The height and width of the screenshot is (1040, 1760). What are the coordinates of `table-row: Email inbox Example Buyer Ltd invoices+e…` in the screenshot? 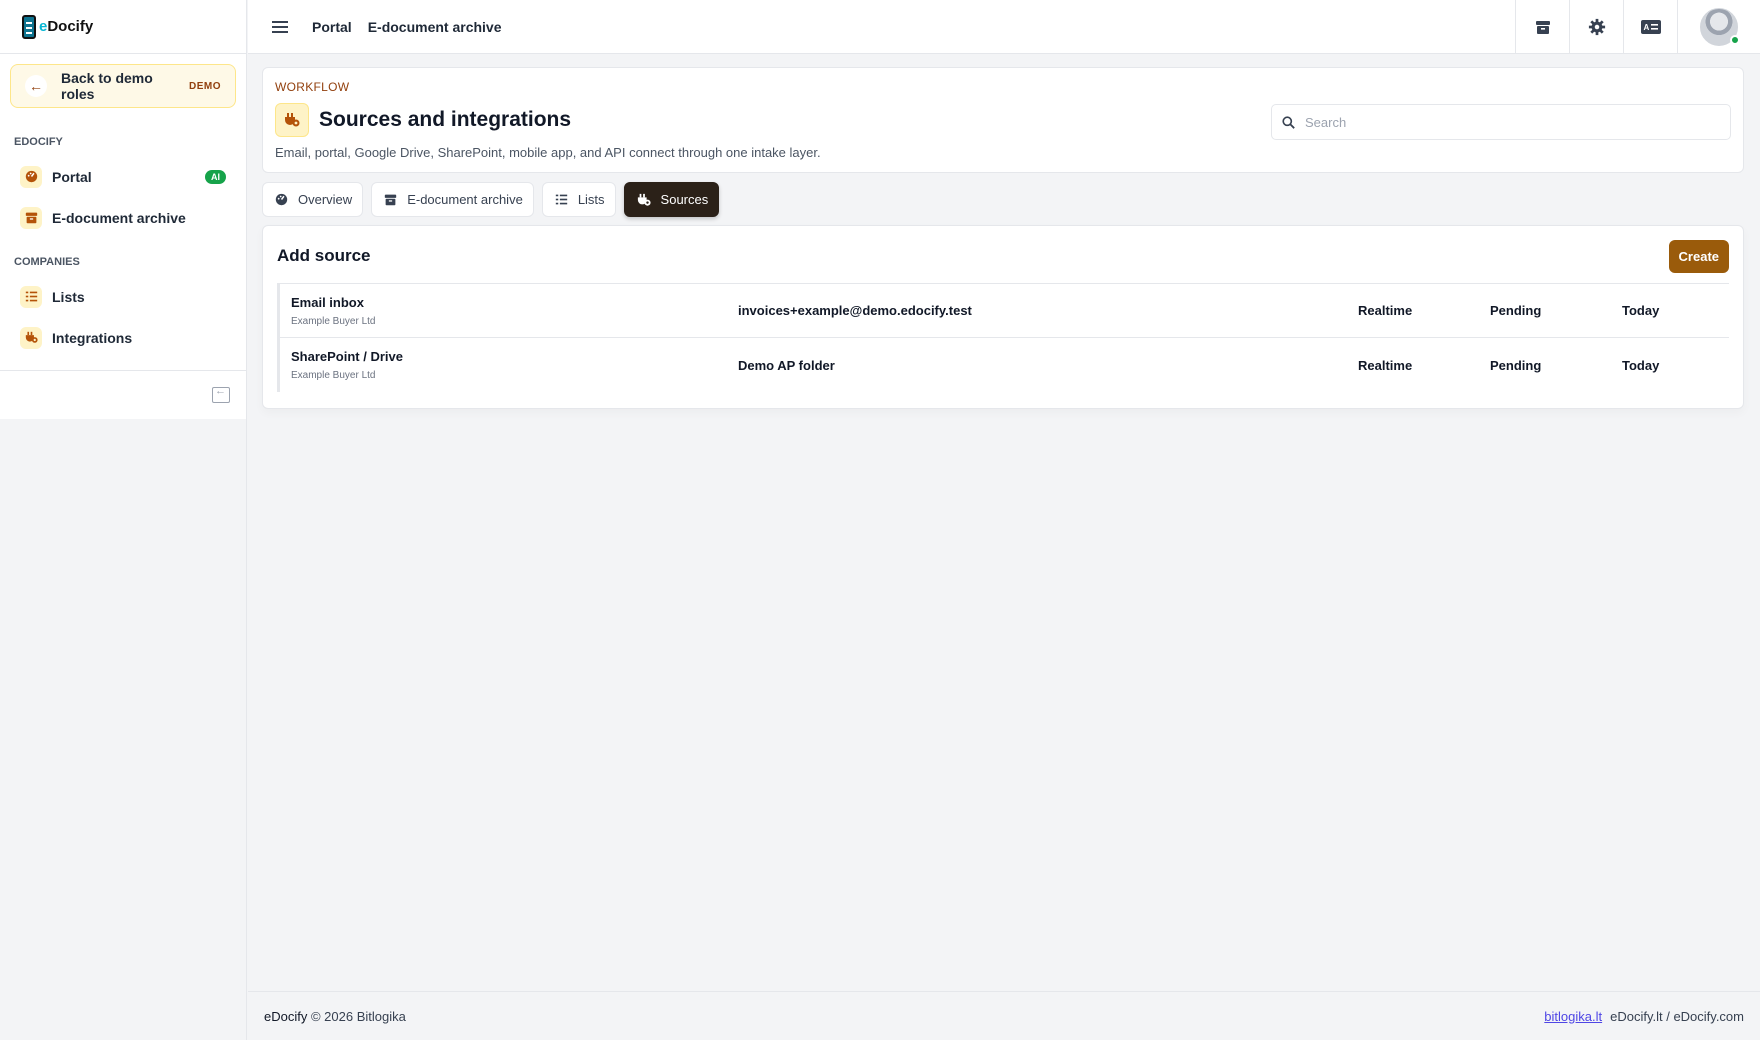 It's located at (1003, 311).